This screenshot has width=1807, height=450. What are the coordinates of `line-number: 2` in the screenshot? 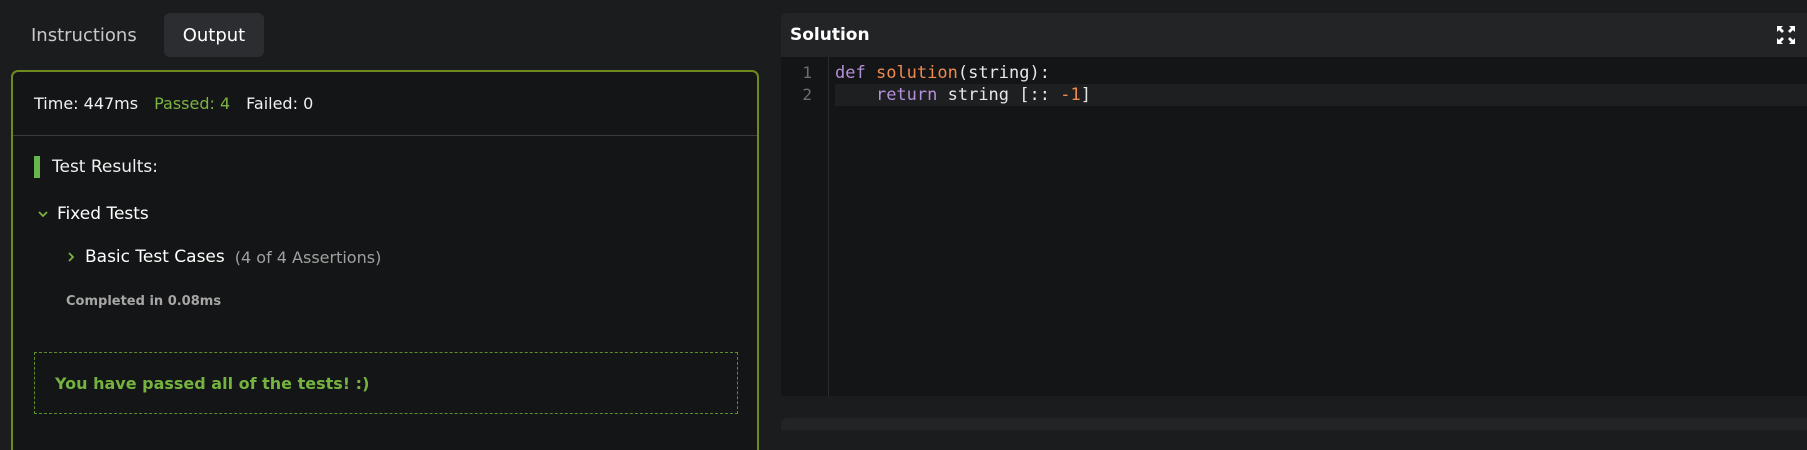 It's located at (807, 94).